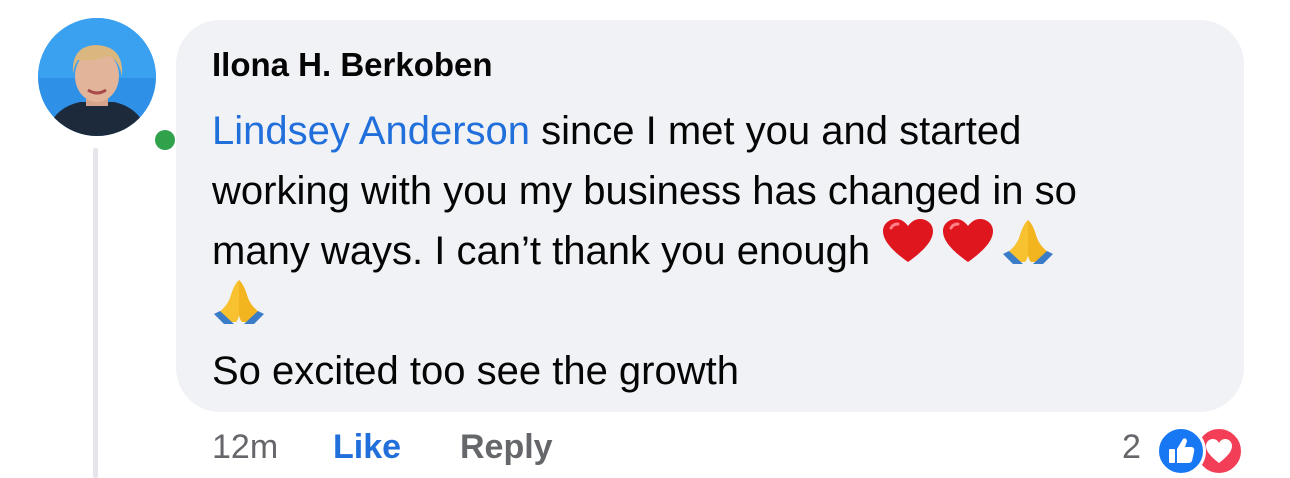 This screenshot has width=1290, height=478. I want to click on avatar, so click(97, 77).